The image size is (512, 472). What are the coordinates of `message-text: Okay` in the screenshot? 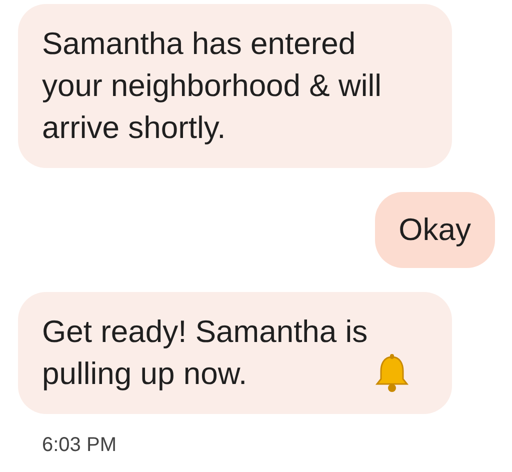 It's located at (434, 229).